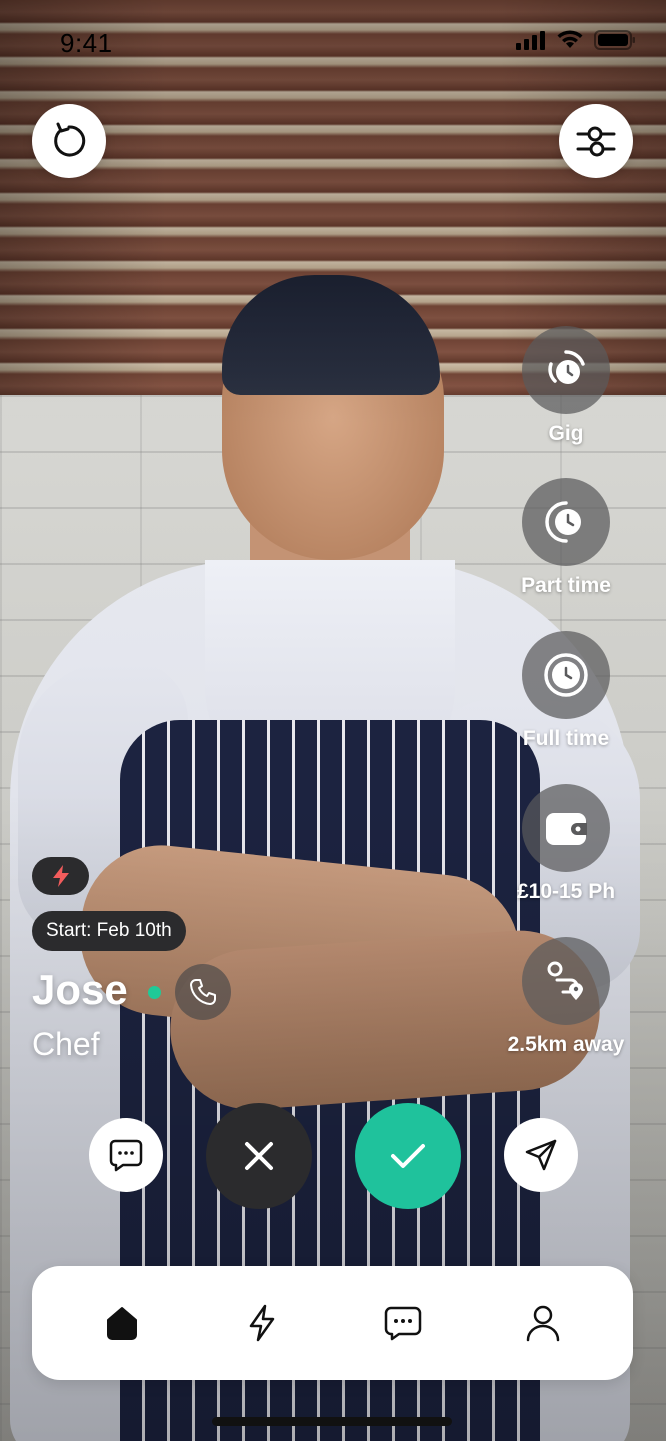 Image resolution: width=666 pixels, height=1441 pixels. I want to click on stat-gig: Gig, so click(566, 386).